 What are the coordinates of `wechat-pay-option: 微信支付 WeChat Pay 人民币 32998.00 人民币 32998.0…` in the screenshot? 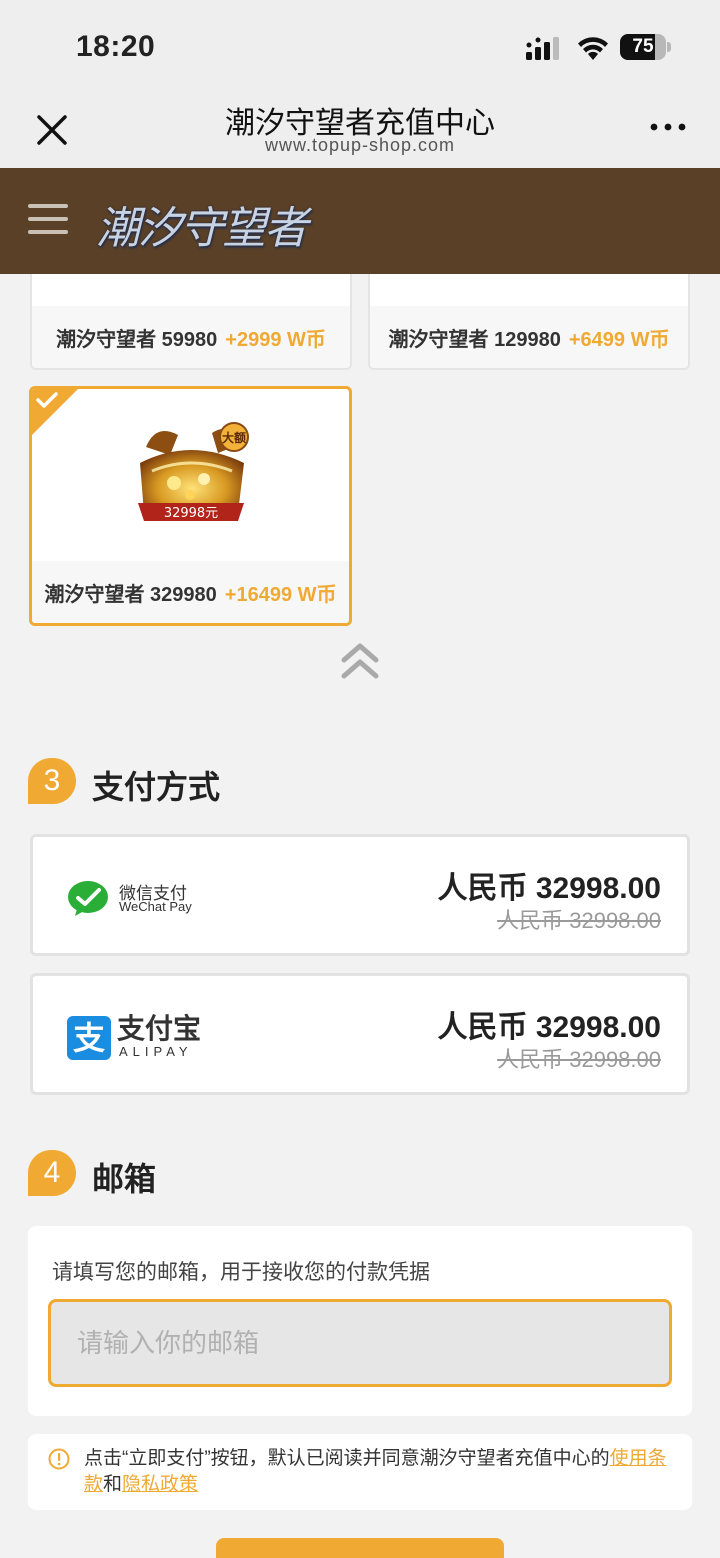 It's located at (360, 895).